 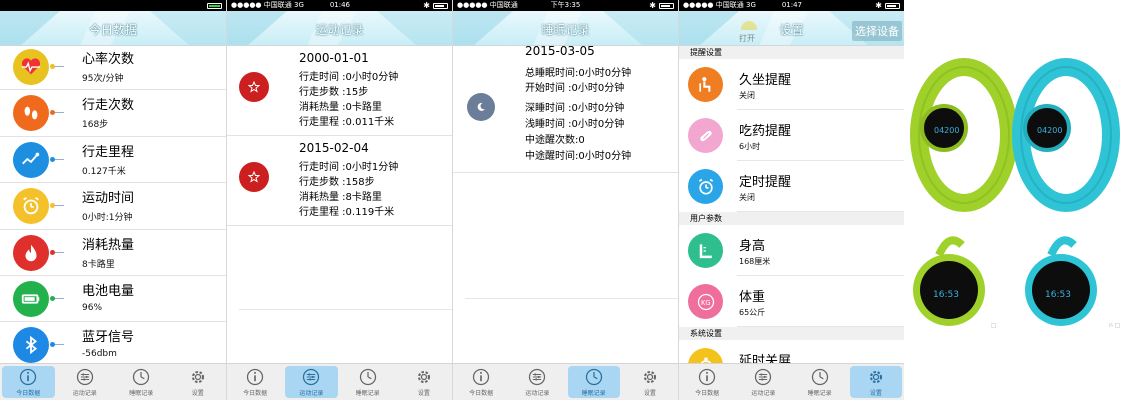 What do you see at coordinates (705, 250) in the screenshot?
I see `ruler-icon` at bounding box center [705, 250].